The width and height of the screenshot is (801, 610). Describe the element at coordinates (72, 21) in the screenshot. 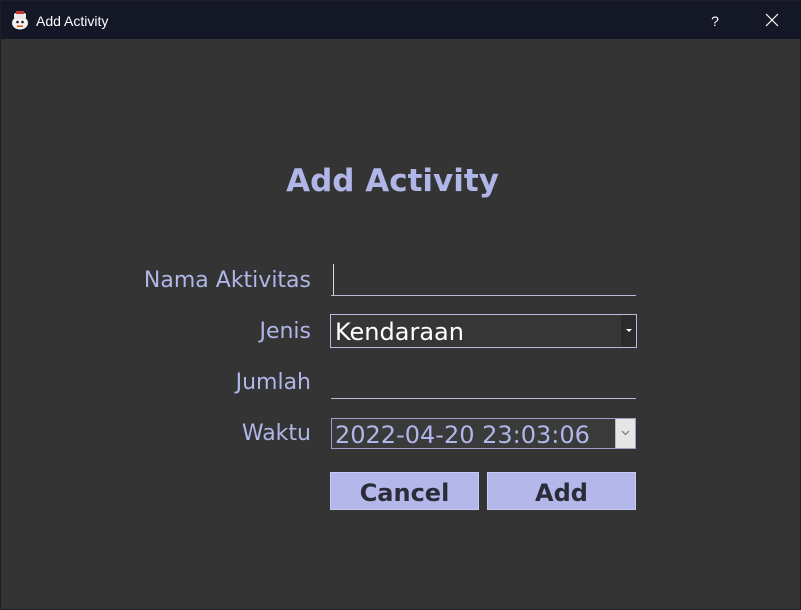

I see `window-title: Add Activity` at that location.